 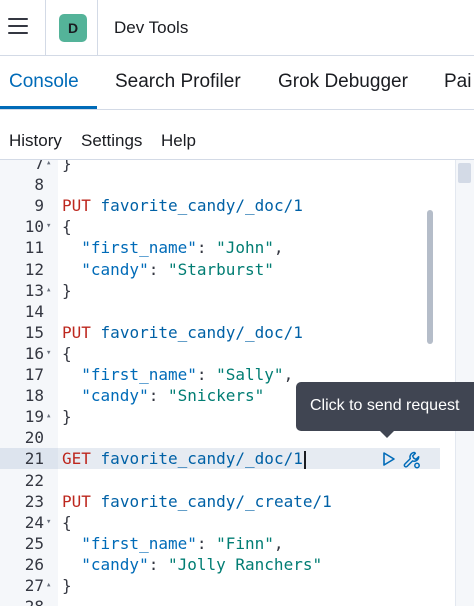 I want to click on code-line: 13 ▴}, so click(x=227, y=290).